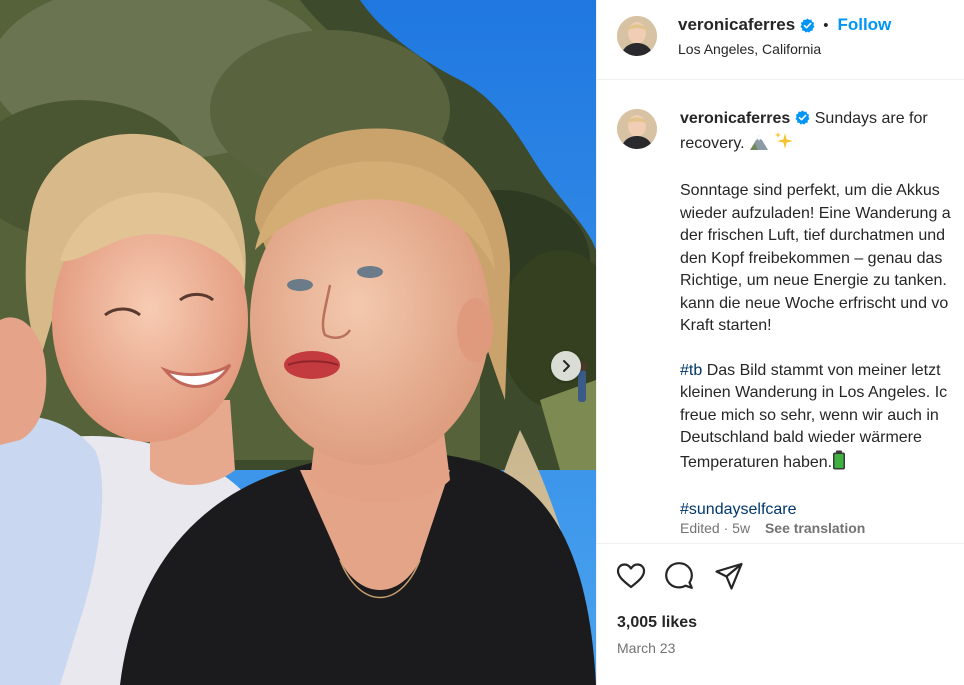  I want to click on hashtag-sundayselfcare-link: #sundayselfcare, so click(738, 509).